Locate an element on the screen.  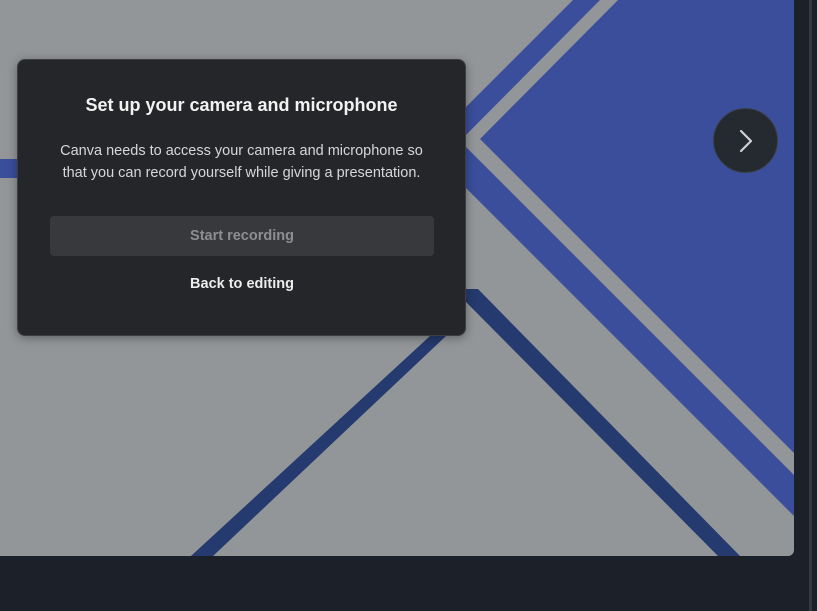
next-slide-button is located at coordinates (745, 140).